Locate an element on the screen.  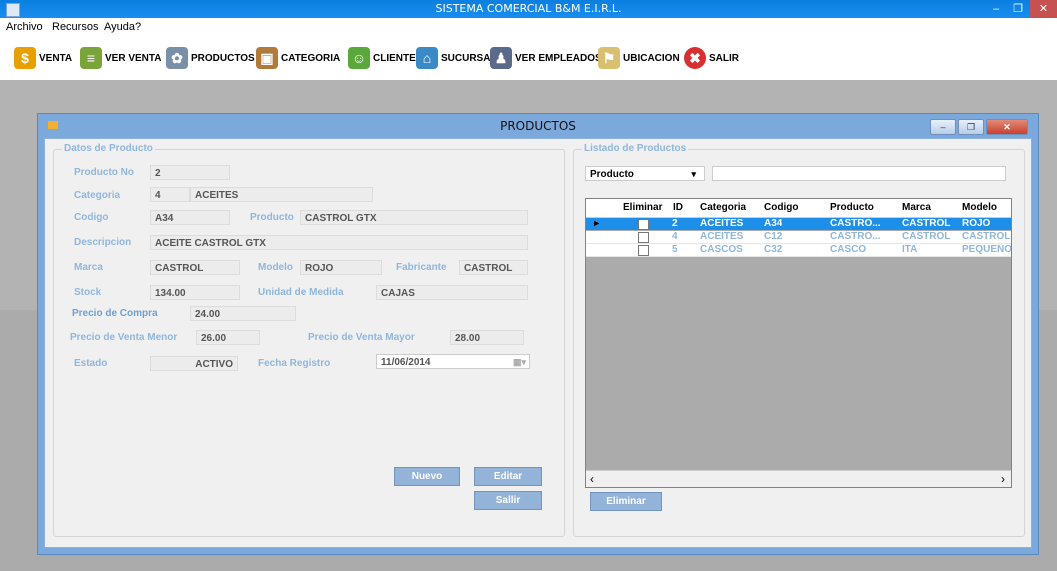
toolbar-ver-venta-button: ≡ VER VENTA is located at coordinates (121, 58).